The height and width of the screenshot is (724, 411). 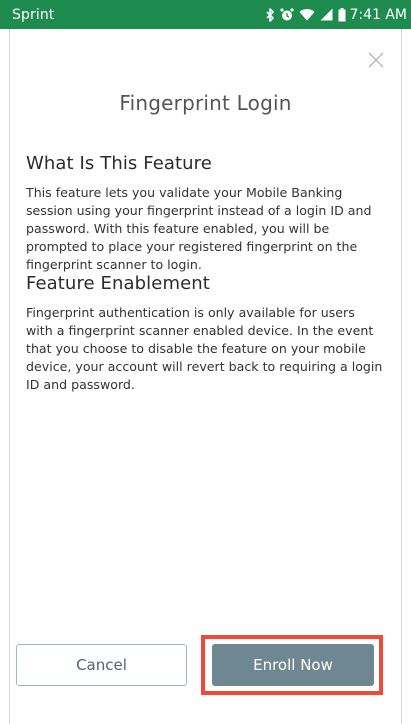 I want to click on battery-icon, so click(x=342, y=14).